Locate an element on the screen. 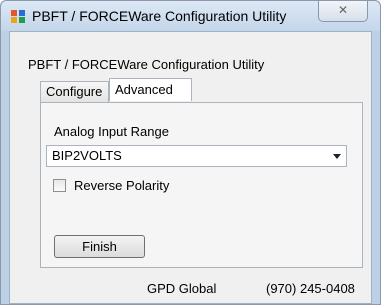  analog-input-range-label: Analog Input Range is located at coordinates (111, 131).